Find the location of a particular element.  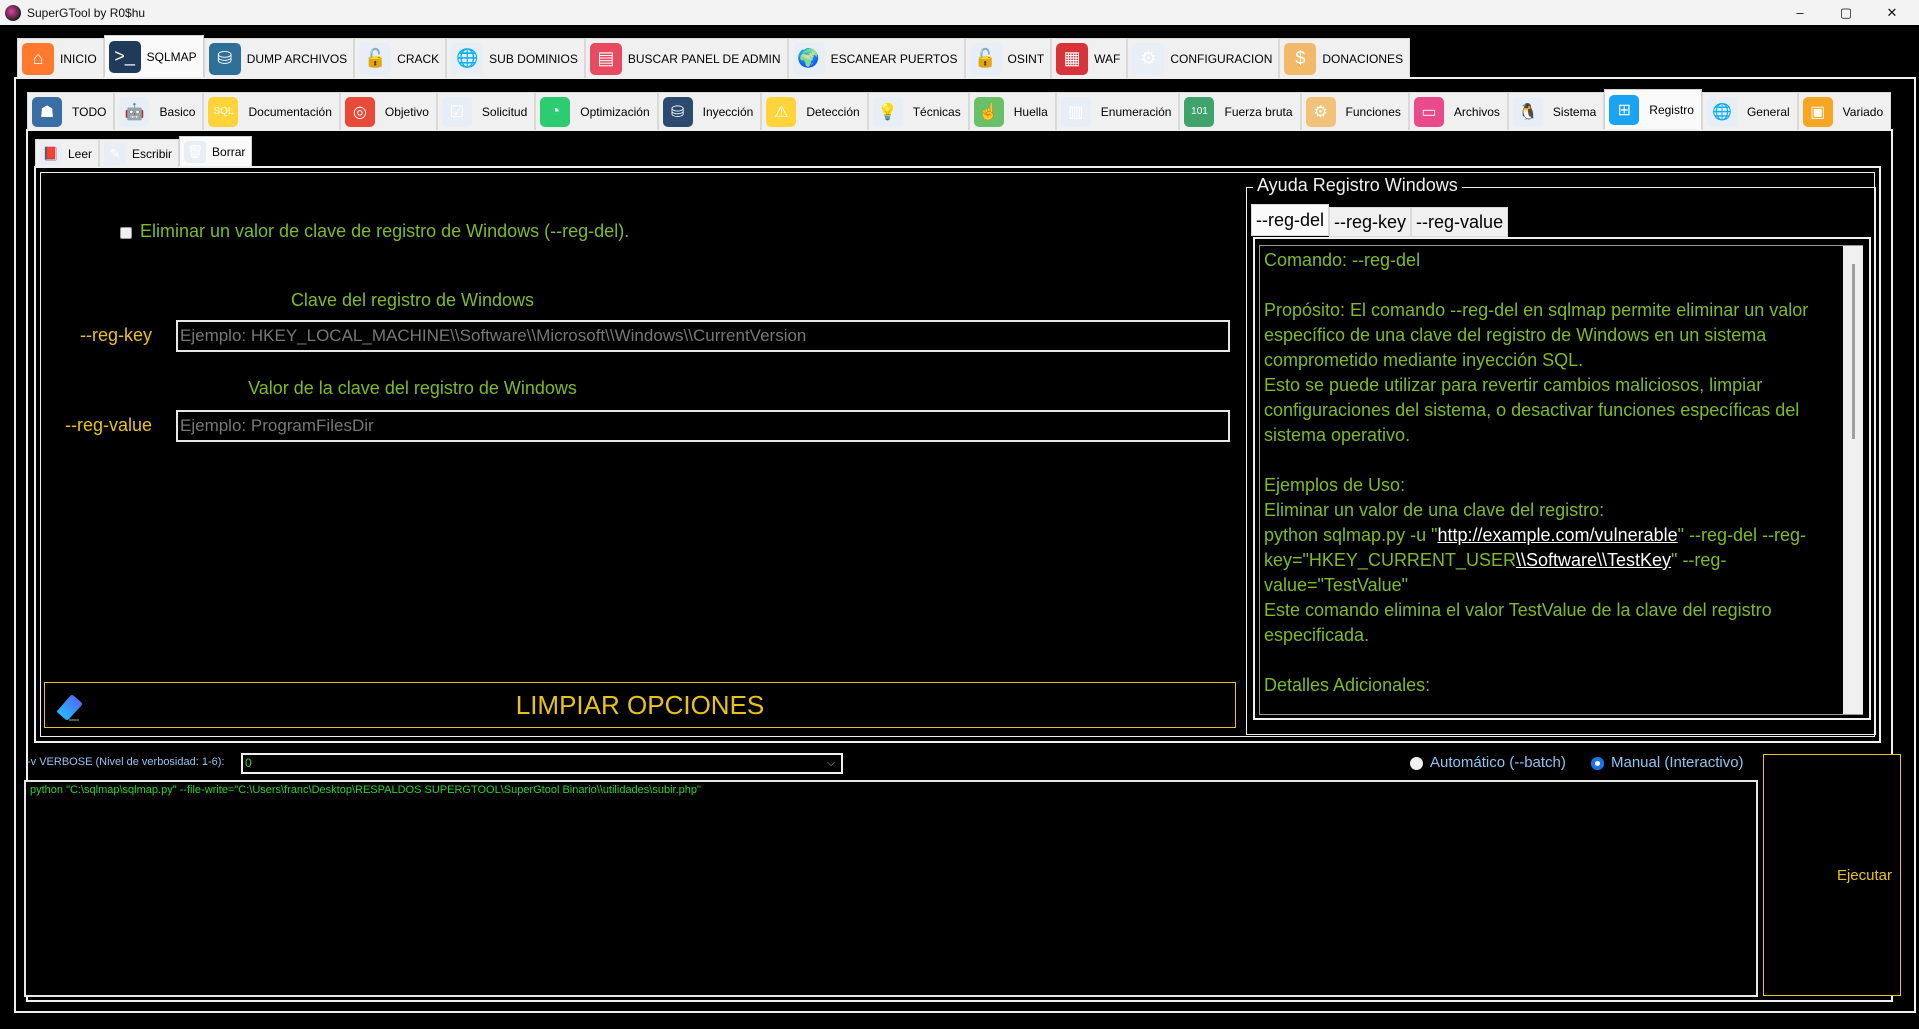

sqlmap-tab-basico: 🤖 Basico is located at coordinates (159, 111).